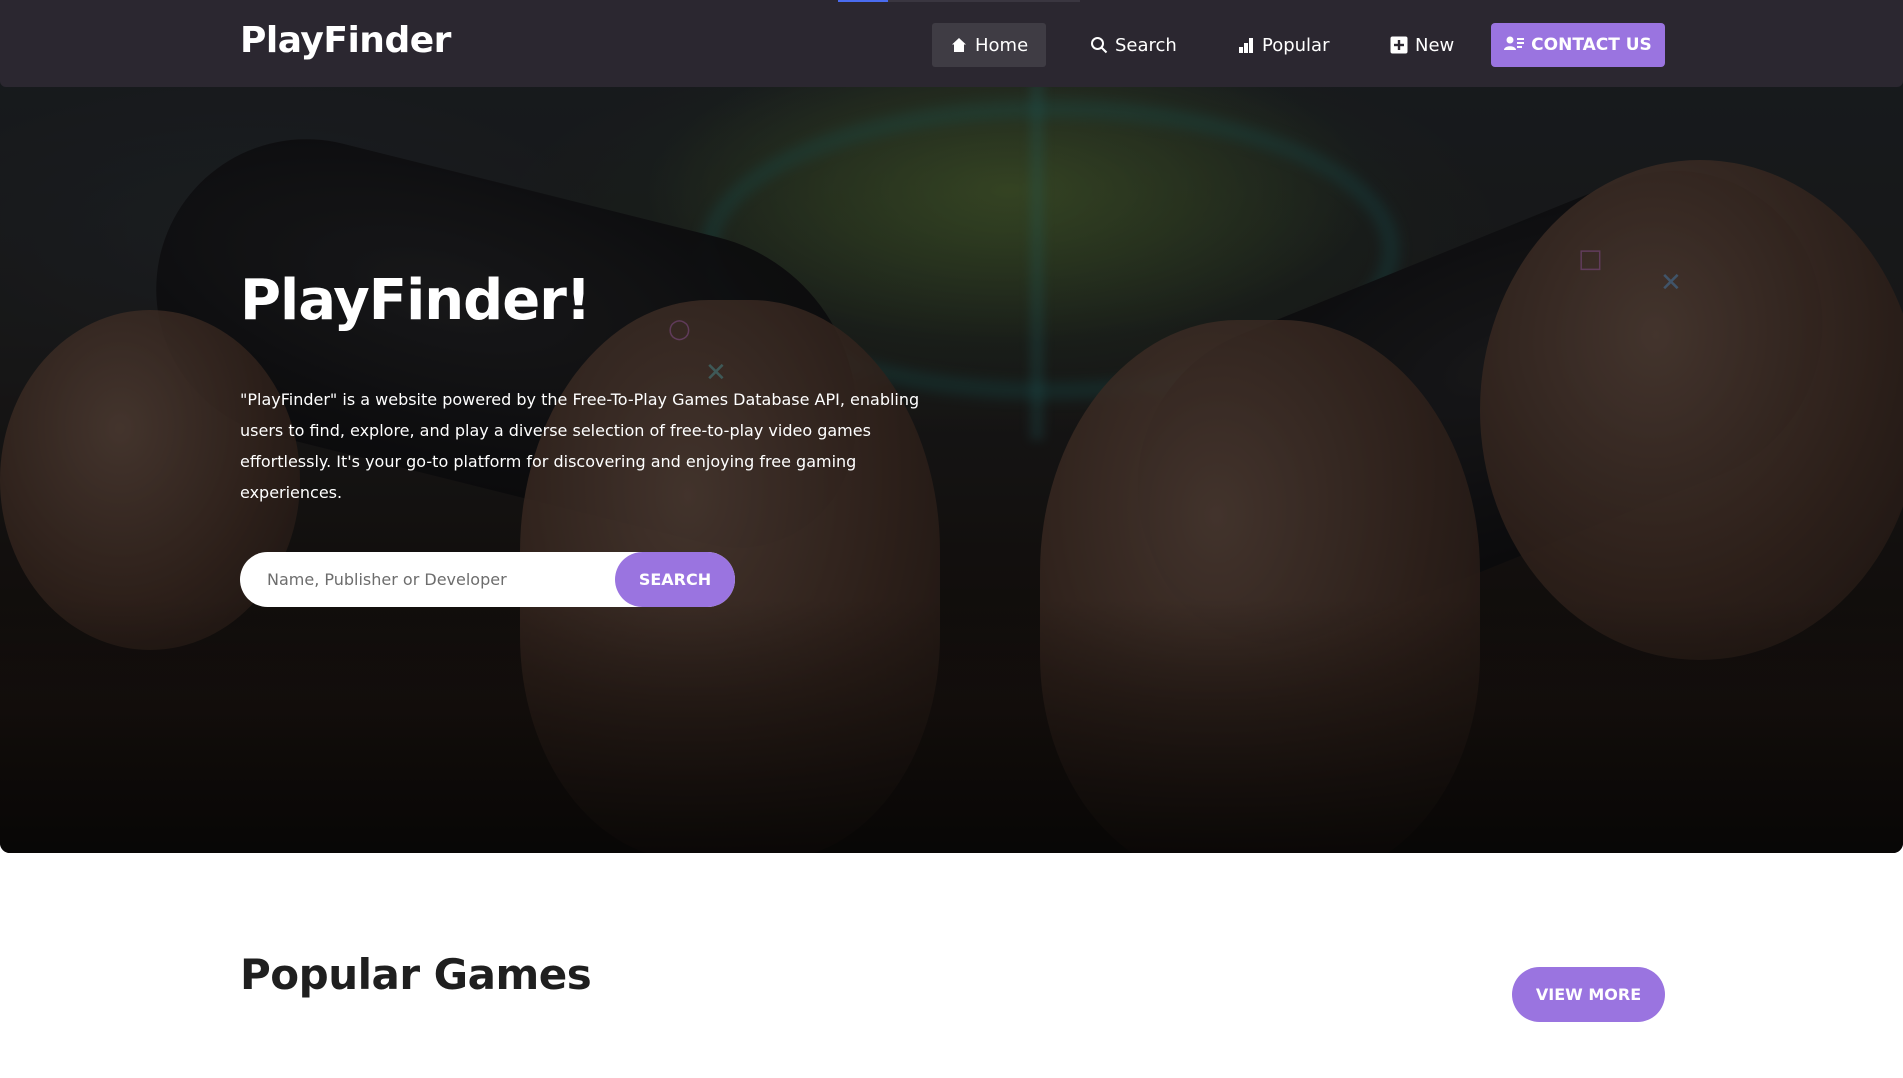 This screenshot has width=1903, height=1078. What do you see at coordinates (1591, 45) in the screenshot?
I see `contact-us-label: CONTACT US` at bounding box center [1591, 45].